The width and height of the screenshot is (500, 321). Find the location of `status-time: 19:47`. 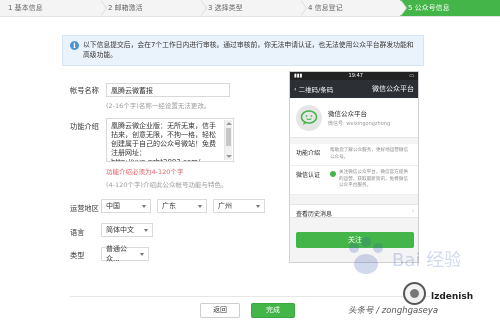

status-time: 19:47 is located at coordinates (355, 76).